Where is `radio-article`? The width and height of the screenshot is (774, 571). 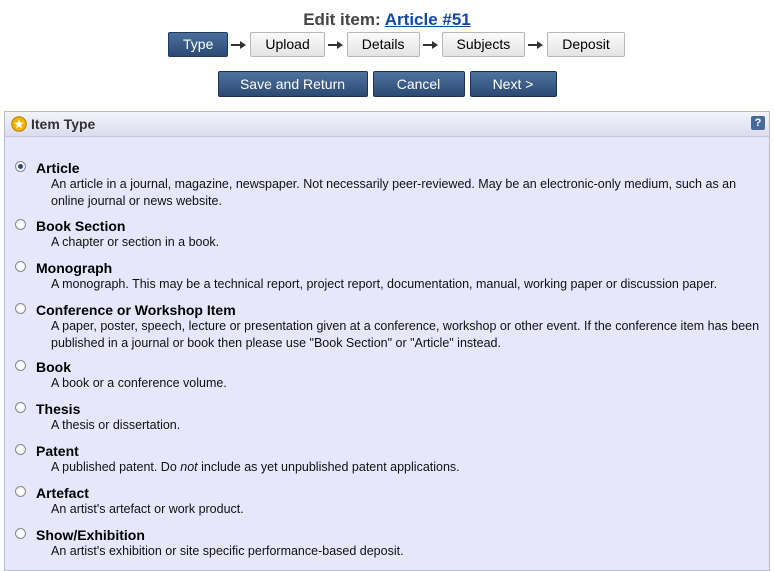
radio-article is located at coordinates (20, 166).